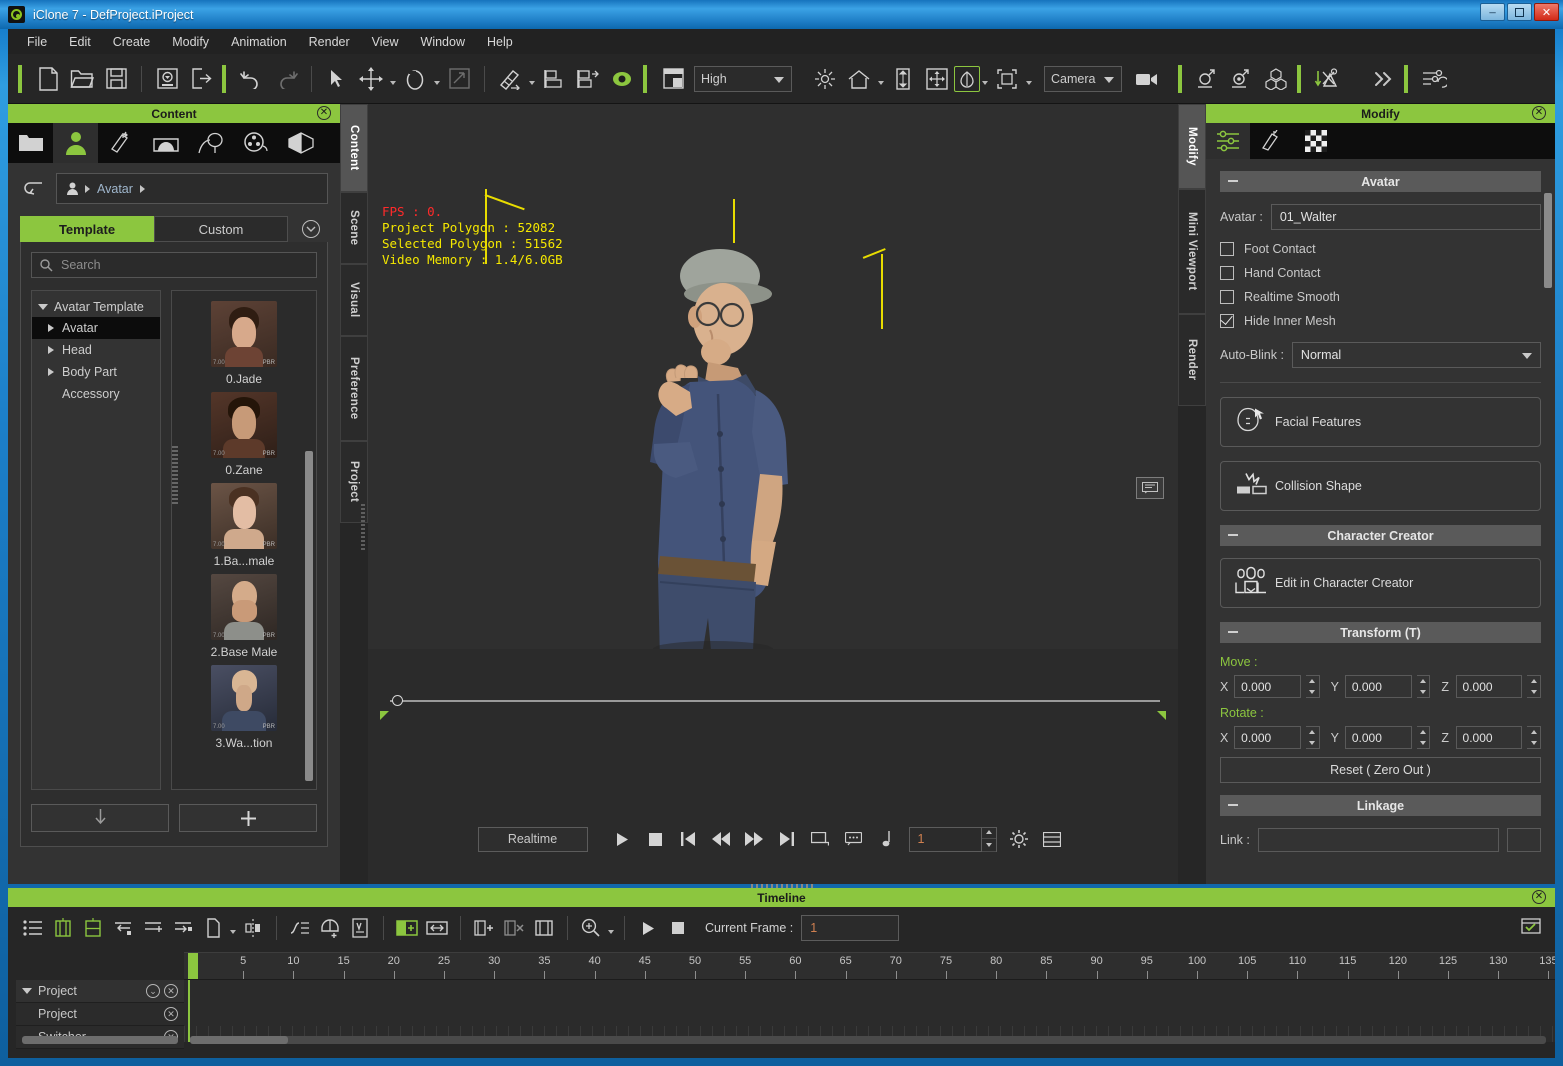 This screenshot has height=1066, width=1563. What do you see at coordinates (300, 143) in the screenshot?
I see `package-icon` at bounding box center [300, 143].